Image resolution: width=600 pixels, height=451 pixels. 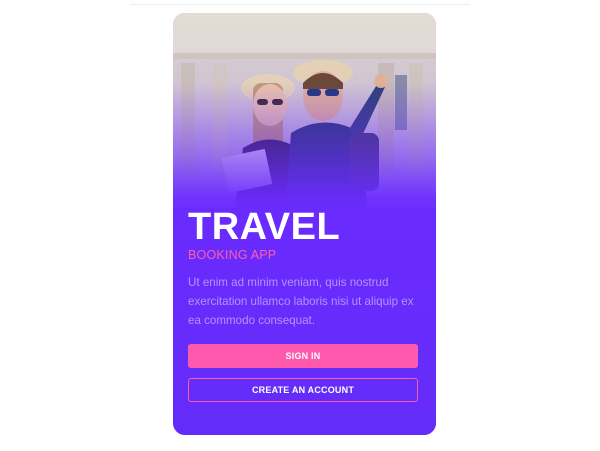 I want to click on sign-in-button: SIGN IN, so click(x=303, y=356).